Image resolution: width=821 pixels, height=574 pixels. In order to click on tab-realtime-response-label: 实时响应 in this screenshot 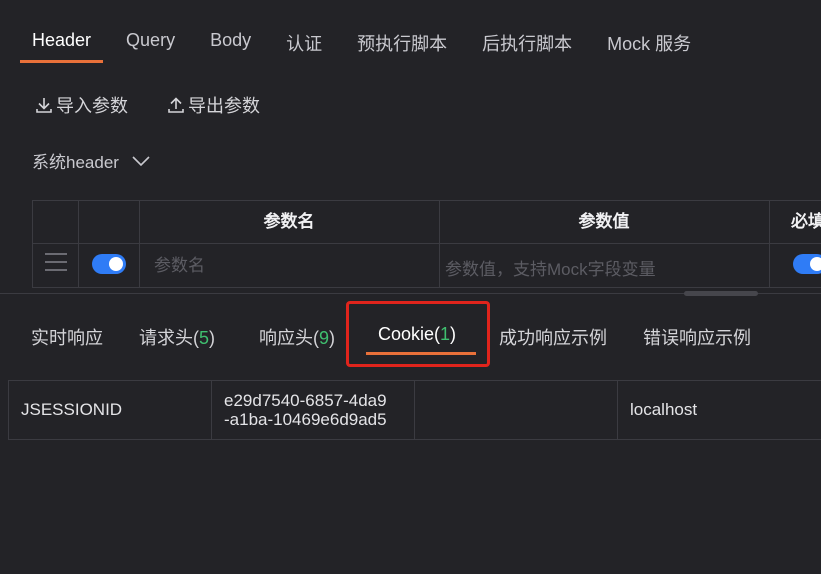, I will do `click(67, 338)`.